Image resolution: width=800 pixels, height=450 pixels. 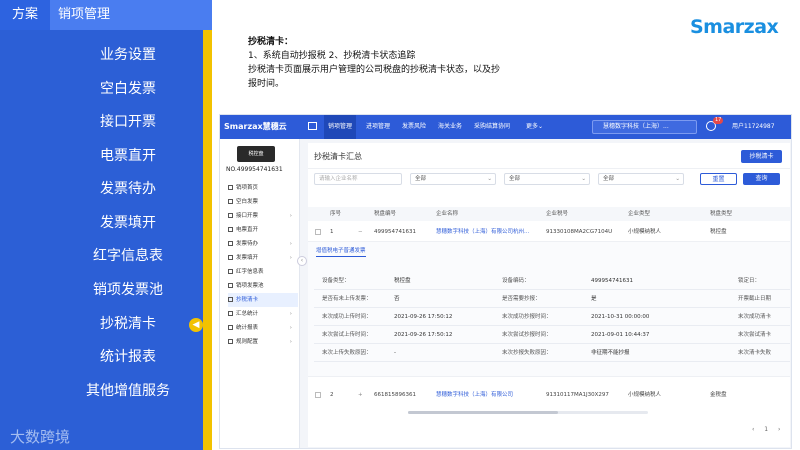 I want to click on scrollbar-thumb, so click(x=483, y=412).